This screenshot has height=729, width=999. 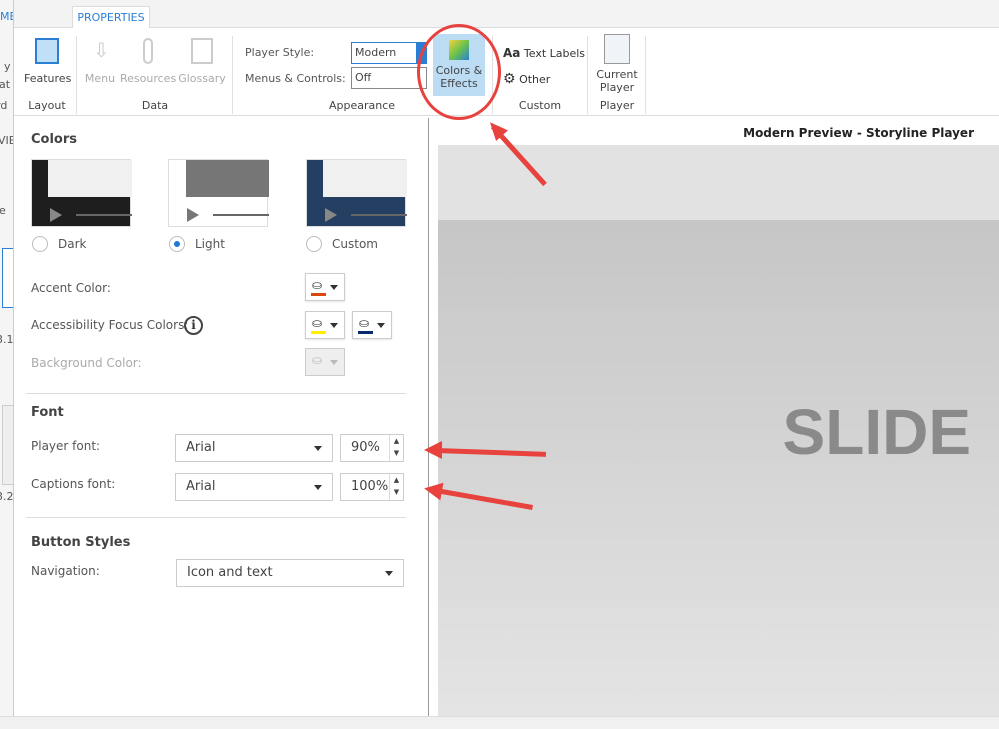 I want to click on tab-properties: PROPERTIES, so click(x=111, y=17).